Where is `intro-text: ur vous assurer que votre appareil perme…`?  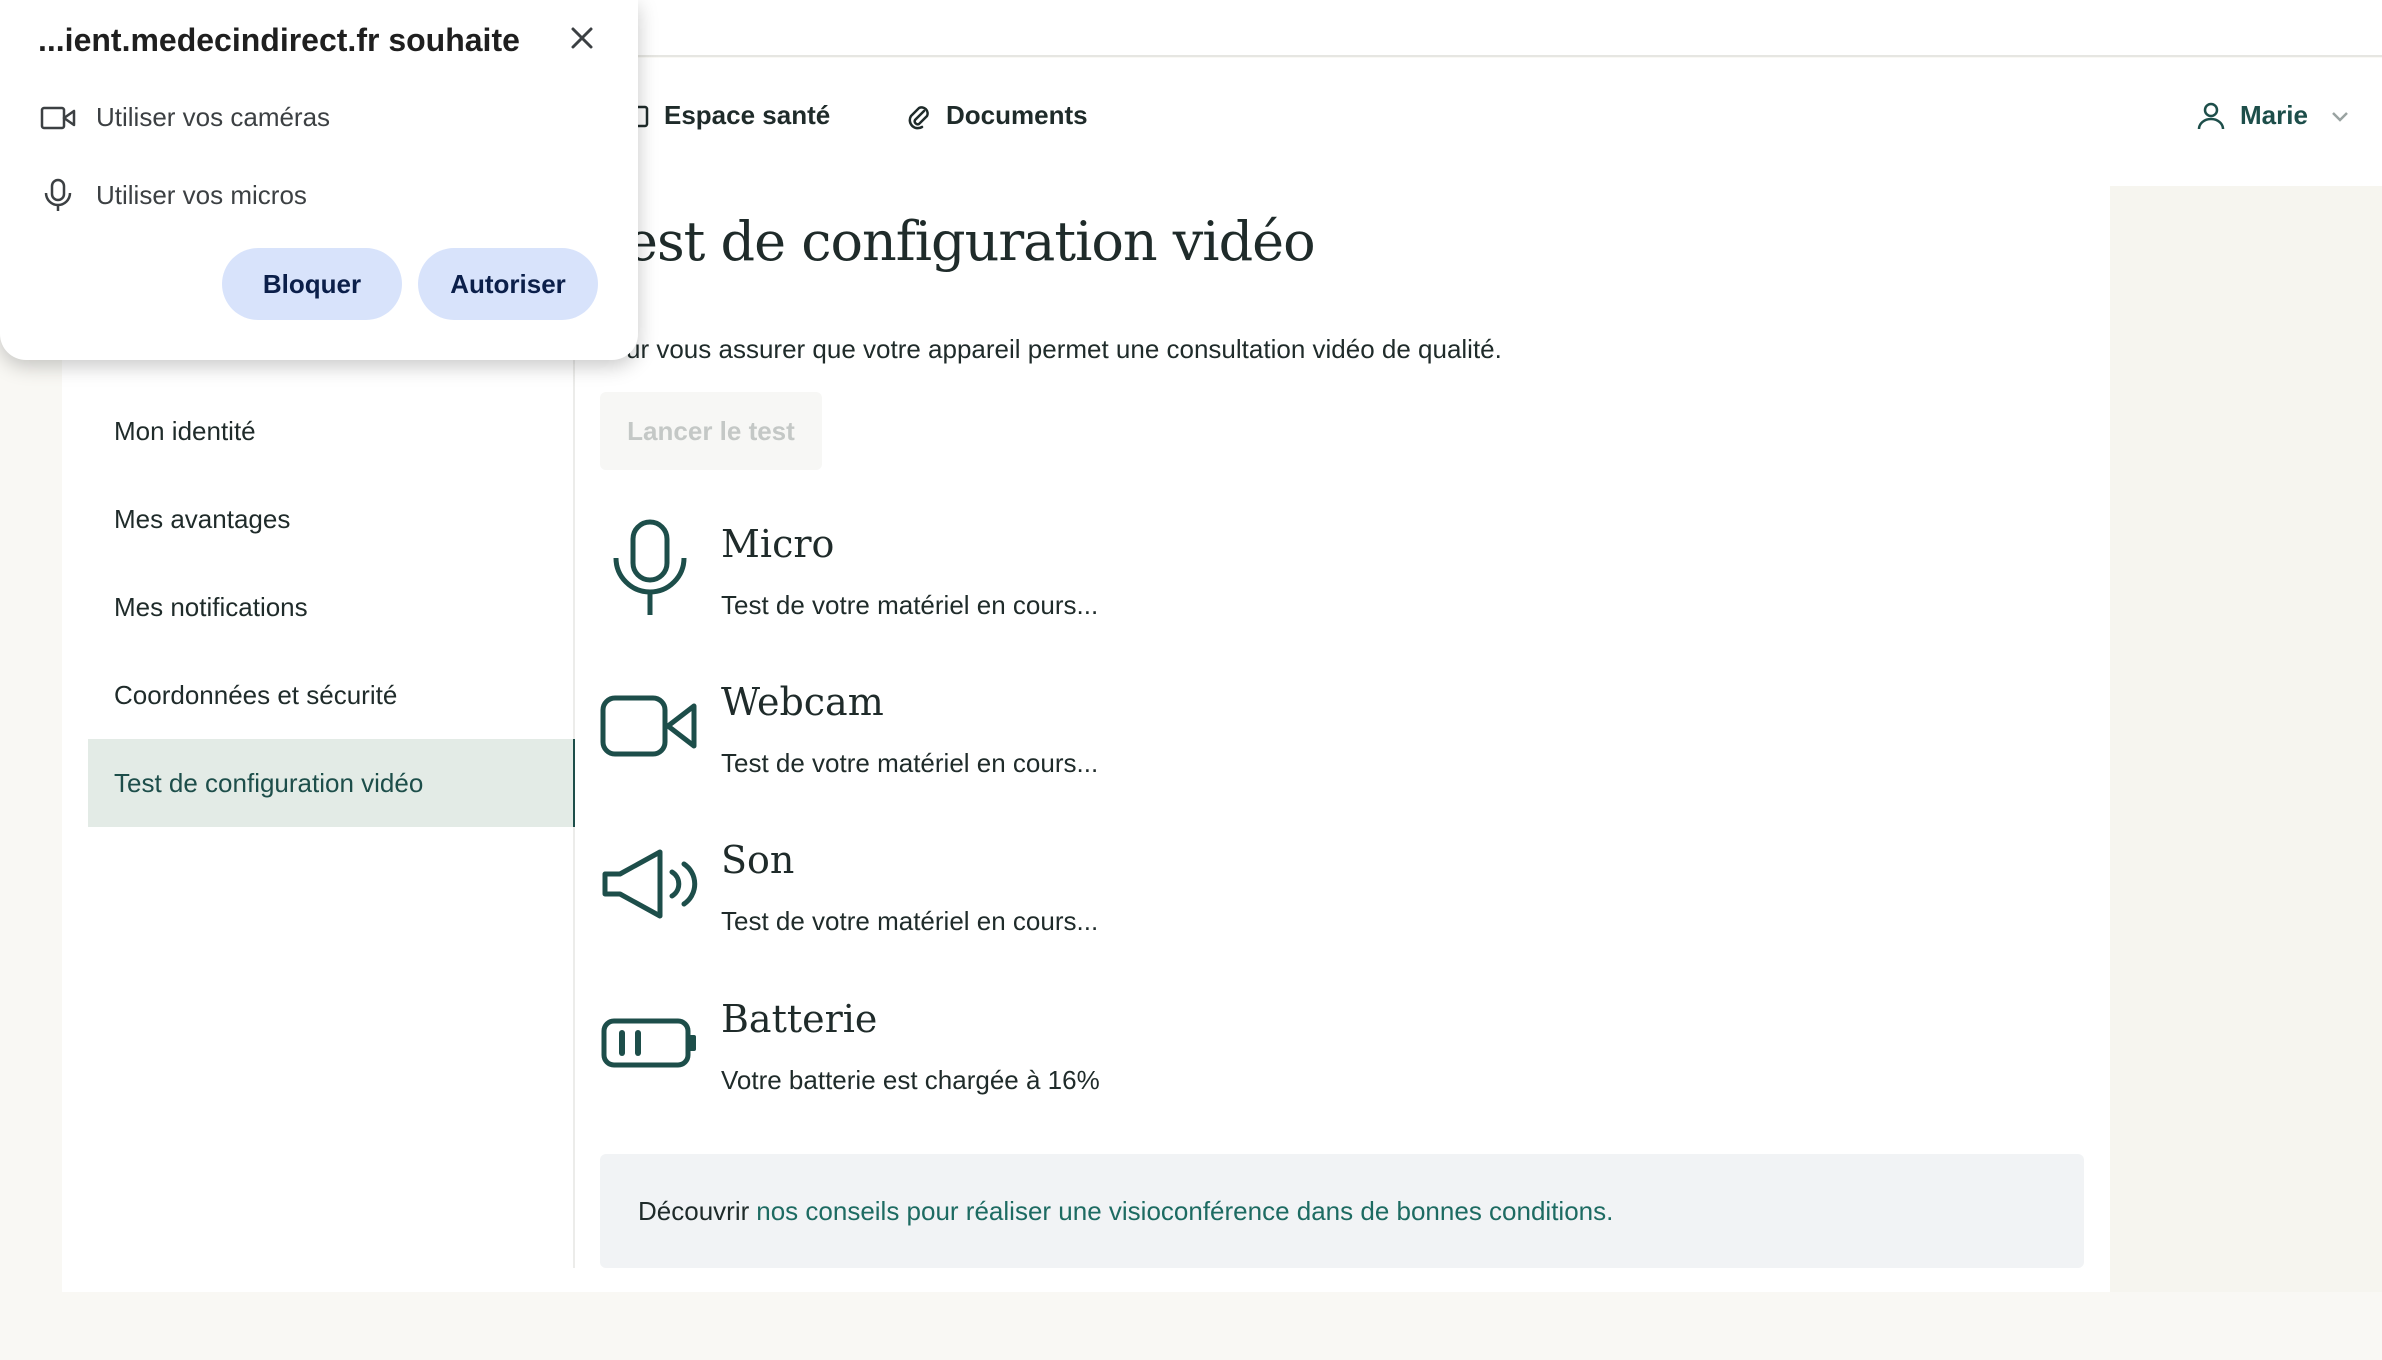 intro-text: ur vous assurer que votre appareil perme… is located at coordinates (1064, 349).